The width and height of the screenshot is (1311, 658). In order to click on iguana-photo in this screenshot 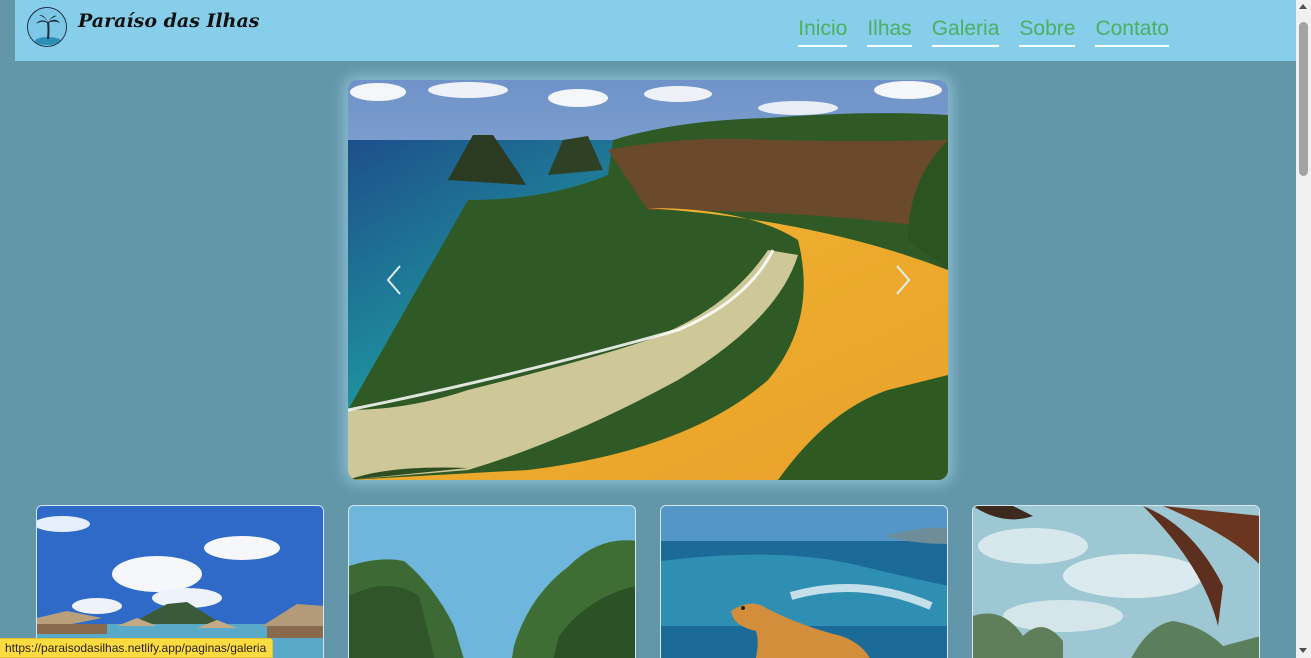, I will do `click(804, 582)`.